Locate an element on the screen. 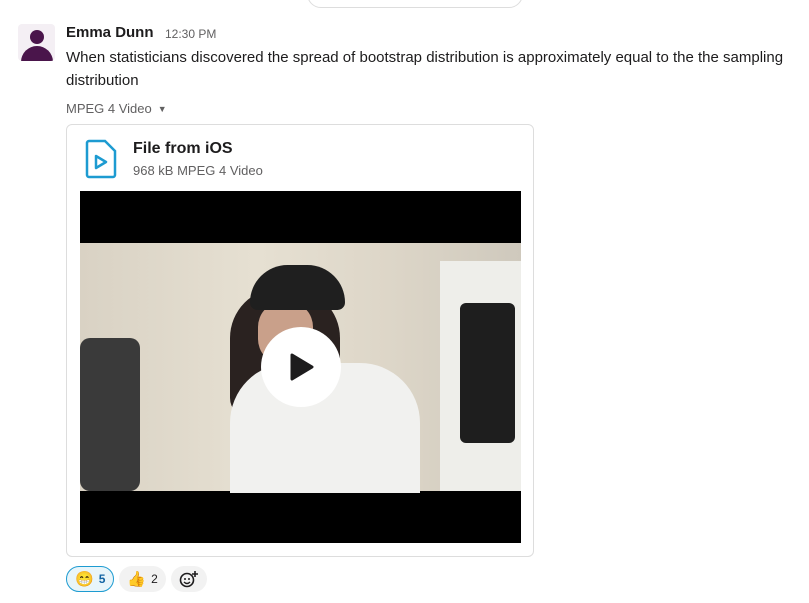  file-meta: 968 kB MPEG 4 Video is located at coordinates (198, 170).